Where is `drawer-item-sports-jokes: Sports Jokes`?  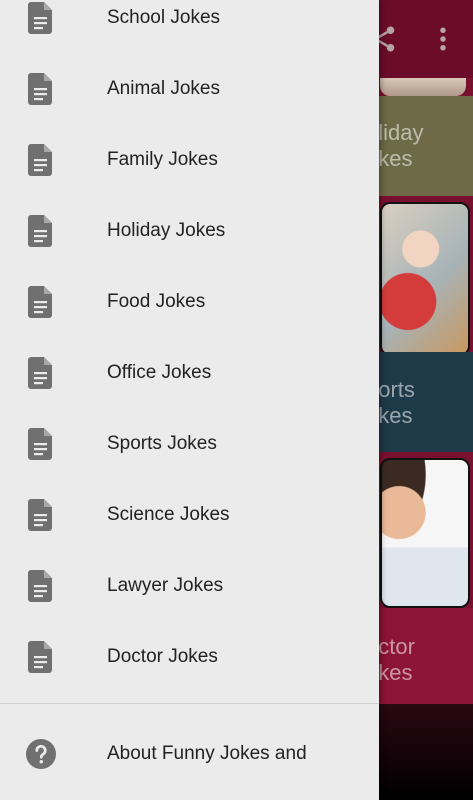 drawer-item-sports-jokes: Sports Jokes is located at coordinates (189, 443).